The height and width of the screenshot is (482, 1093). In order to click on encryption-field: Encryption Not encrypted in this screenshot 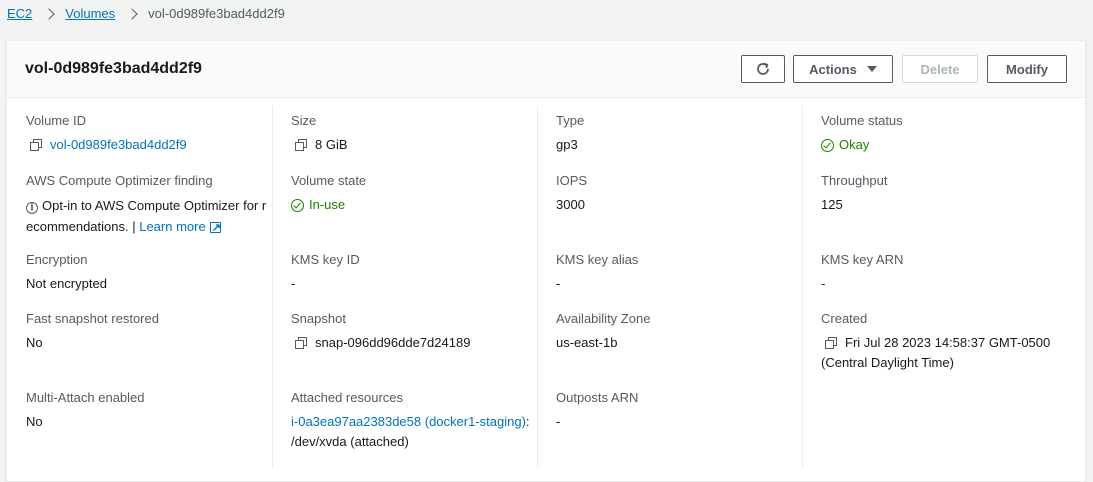, I will do `click(151, 272)`.